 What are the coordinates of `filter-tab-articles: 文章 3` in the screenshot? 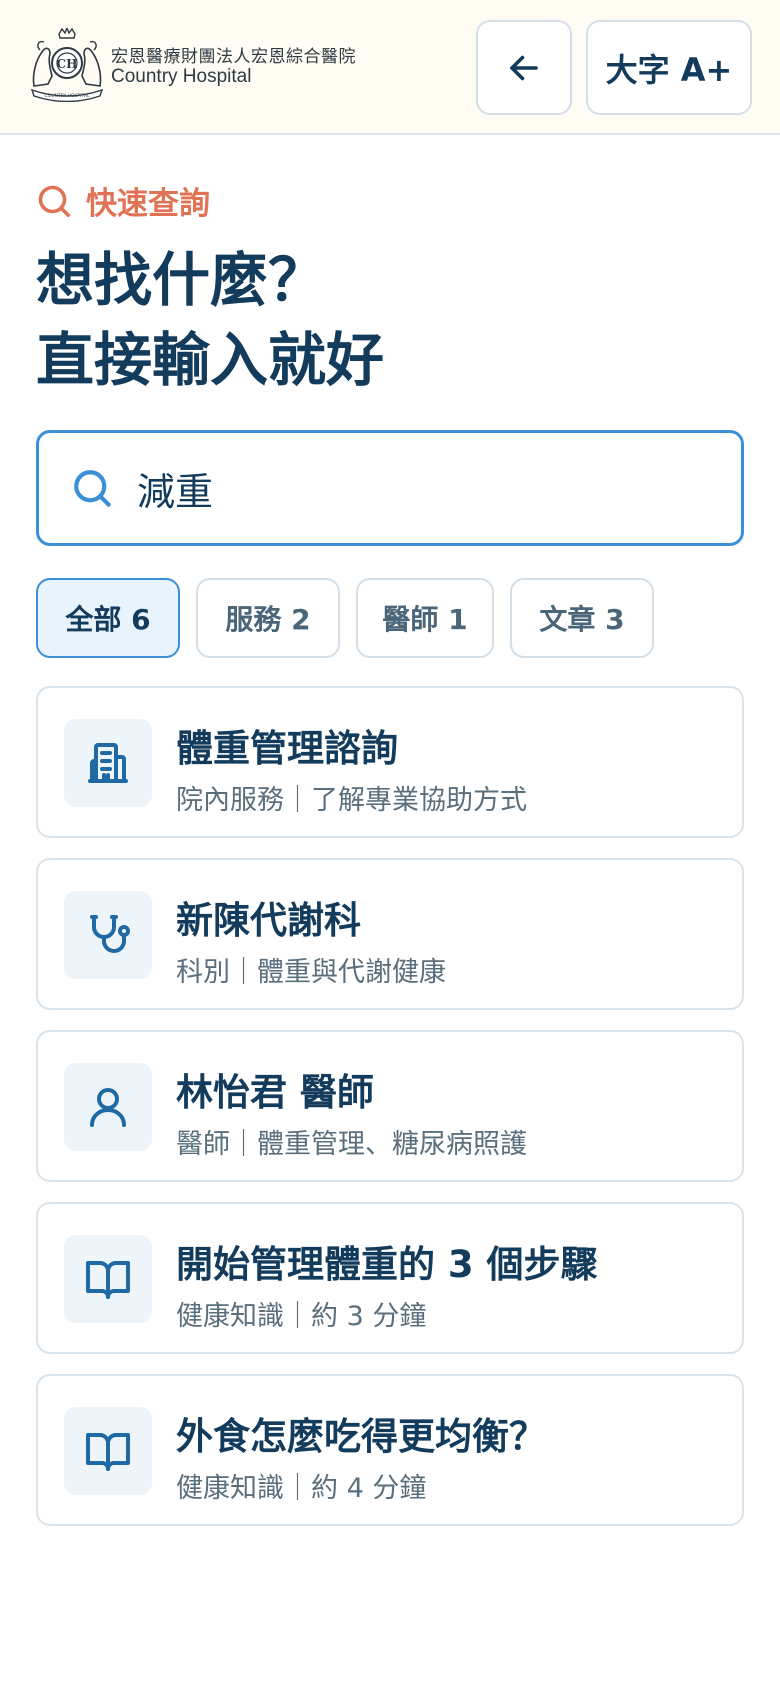 It's located at (582, 618).